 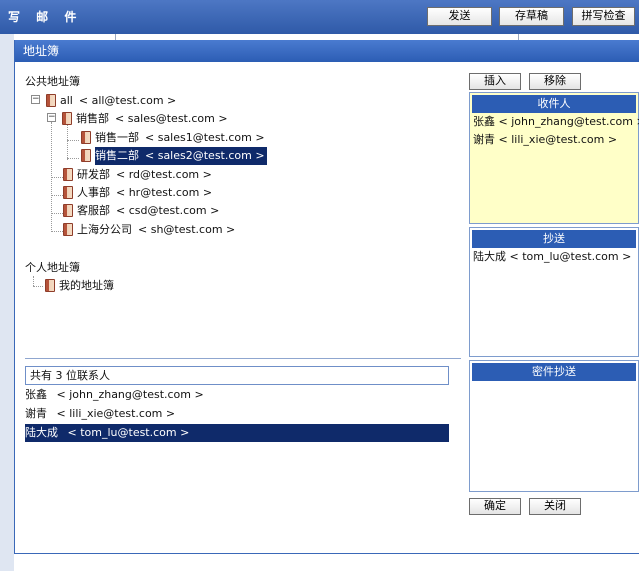 I want to click on bcc-recipients-box: 密件抄送, so click(x=554, y=426).